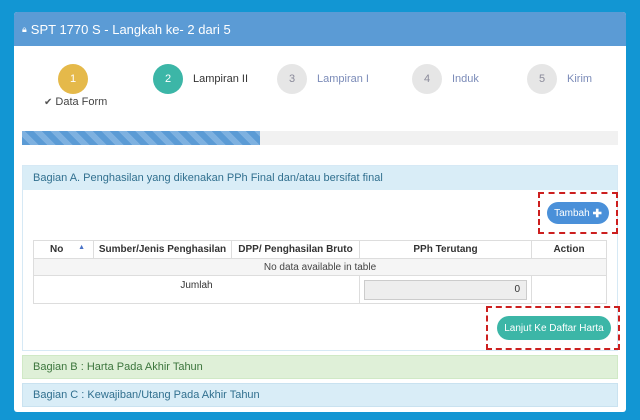  Describe the element at coordinates (569, 249) in the screenshot. I see `col-action: Action` at that location.